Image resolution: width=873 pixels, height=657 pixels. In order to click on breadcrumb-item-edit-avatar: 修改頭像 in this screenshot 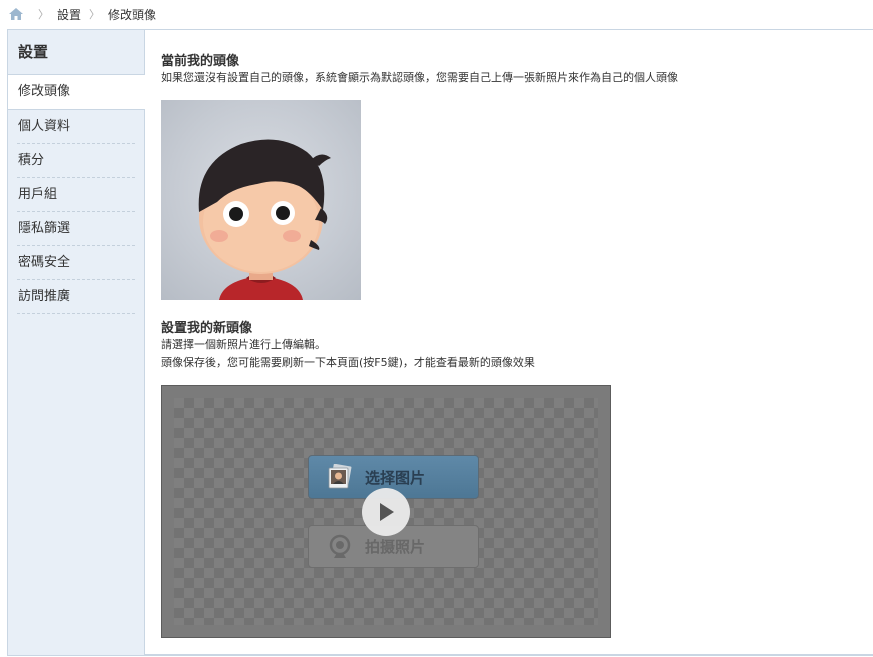, I will do `click(132, 14)`.